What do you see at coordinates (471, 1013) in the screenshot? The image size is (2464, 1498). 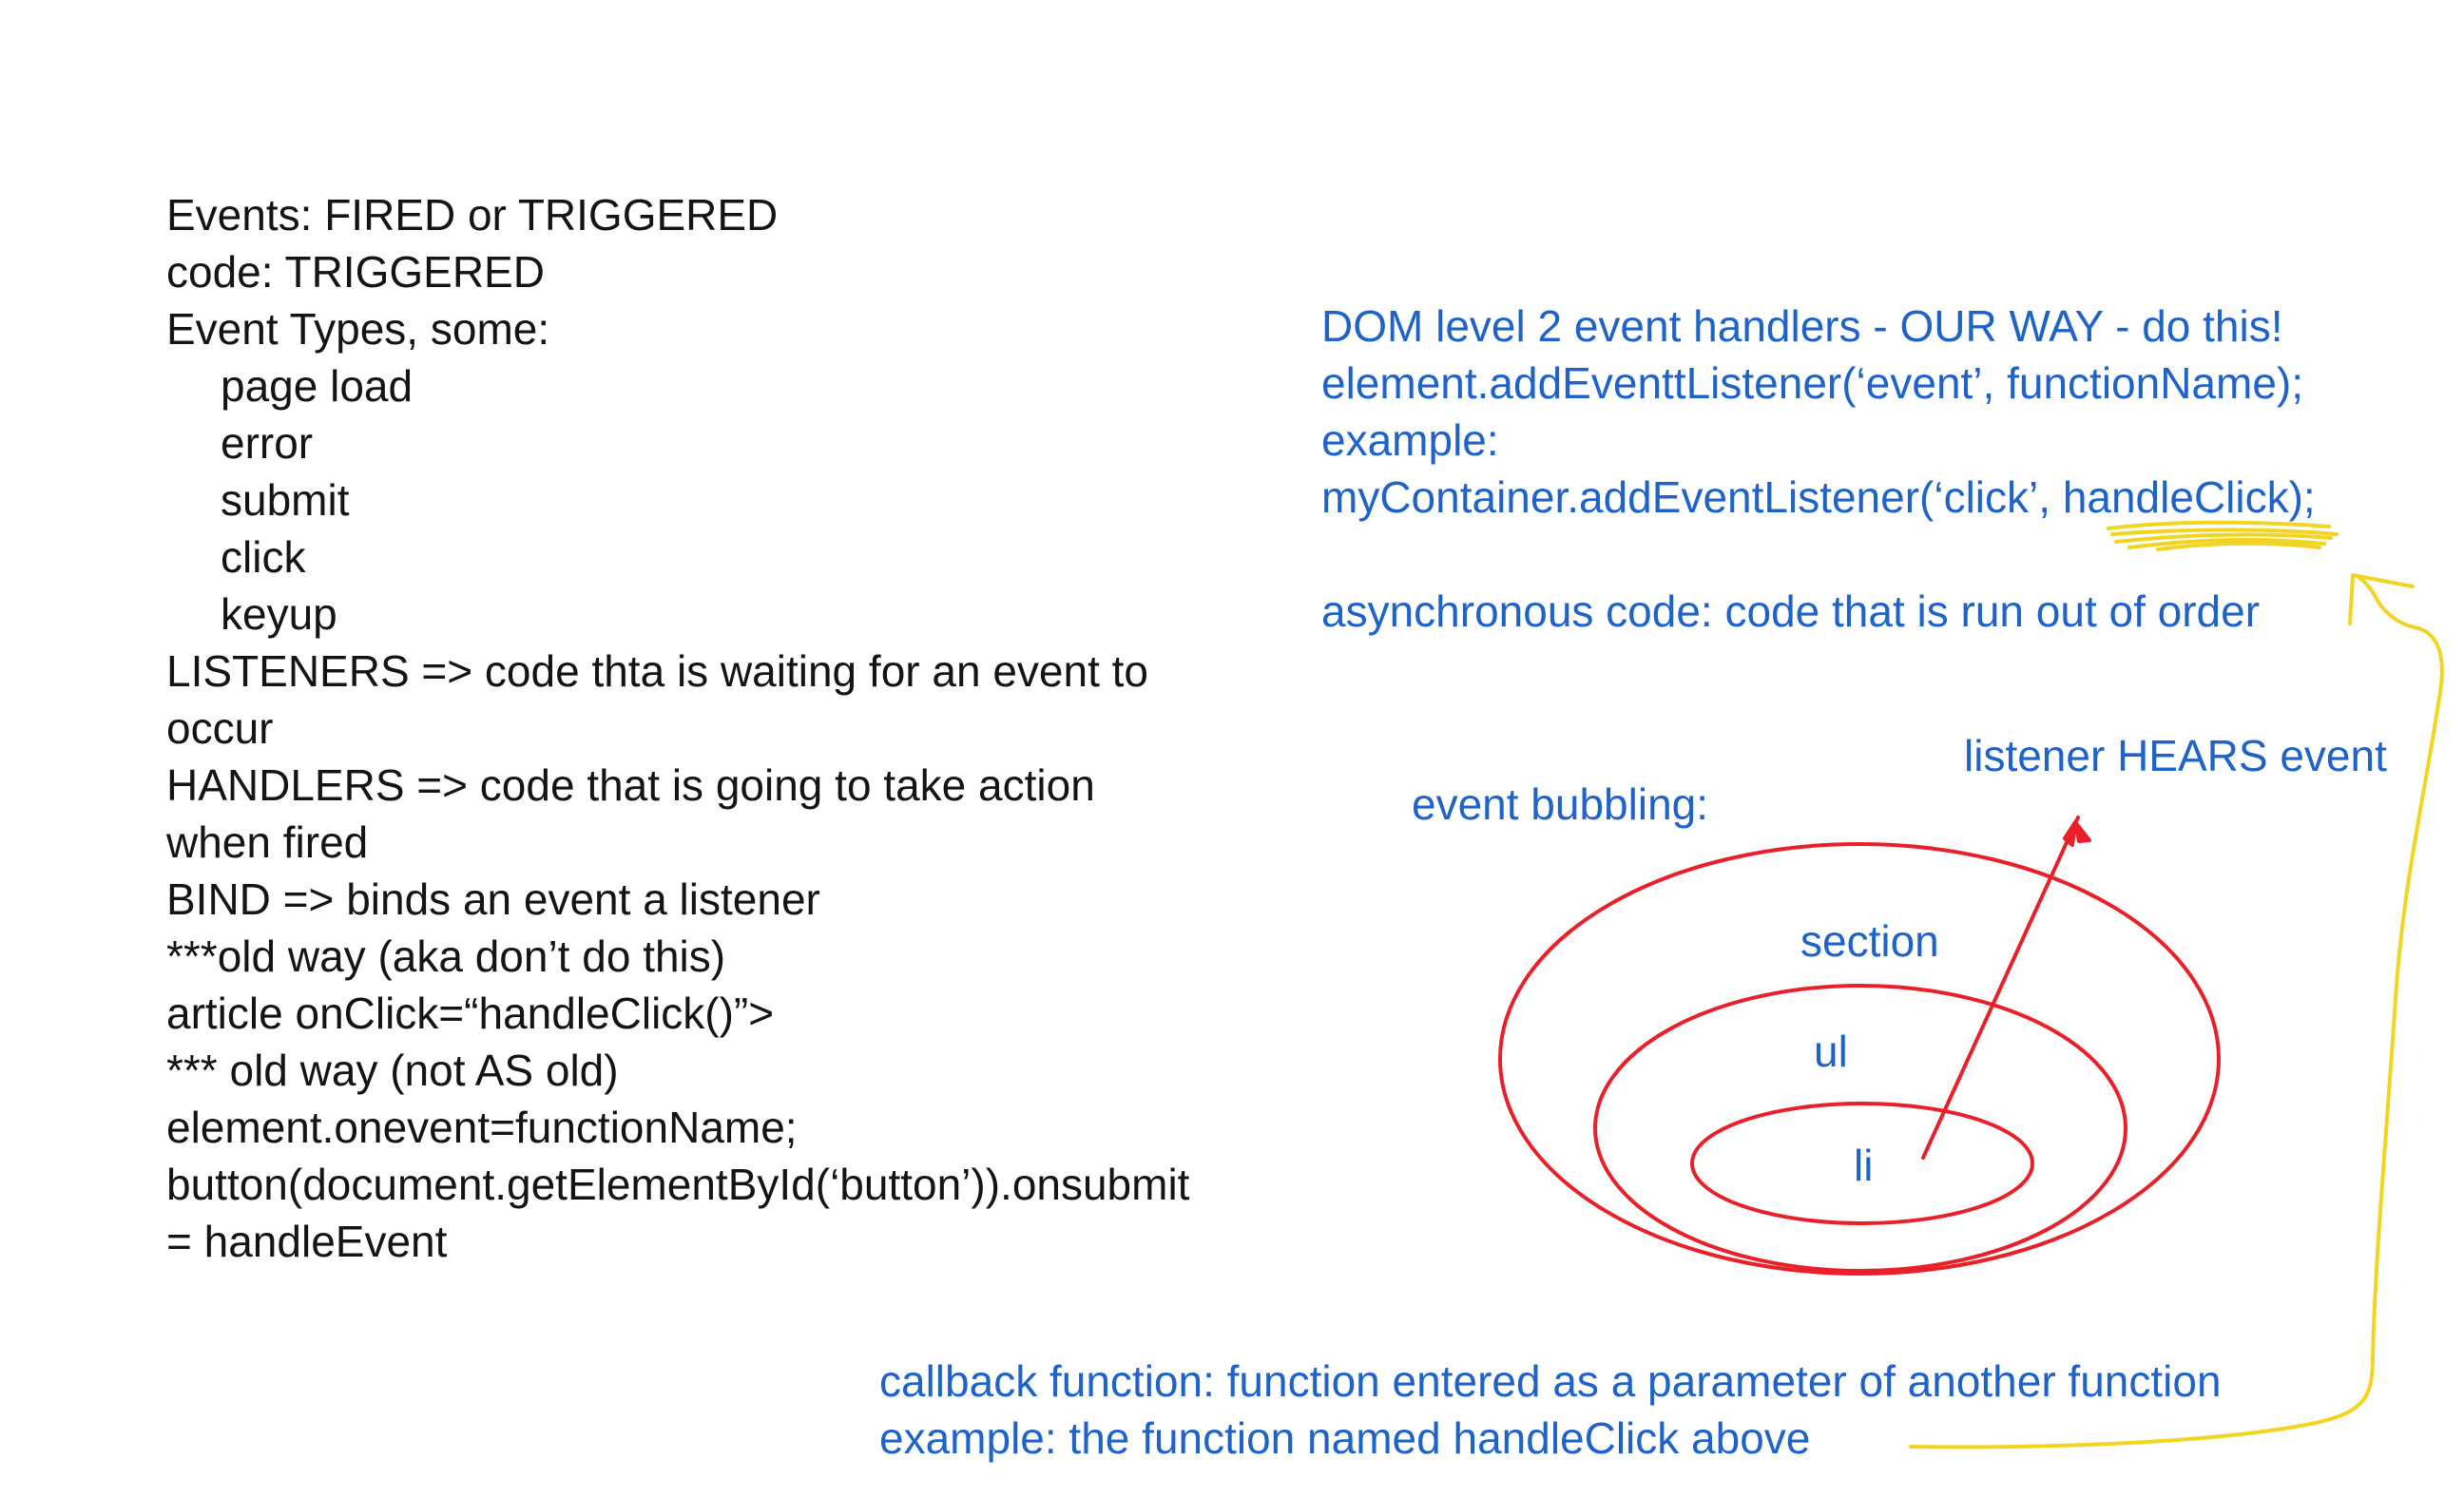 I see `left-note-line: article onClick=“handleClick()”>` at bounding box center [471, 1013].